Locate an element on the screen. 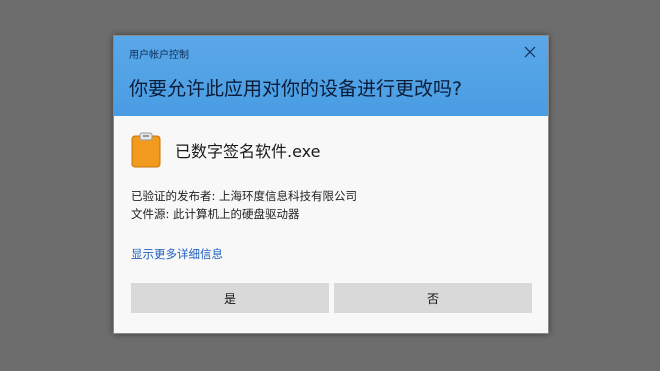 The height and width of the screenshot is (371, 660). app-row: 已数字签名软件.exe is located at coordinates (225, 150).